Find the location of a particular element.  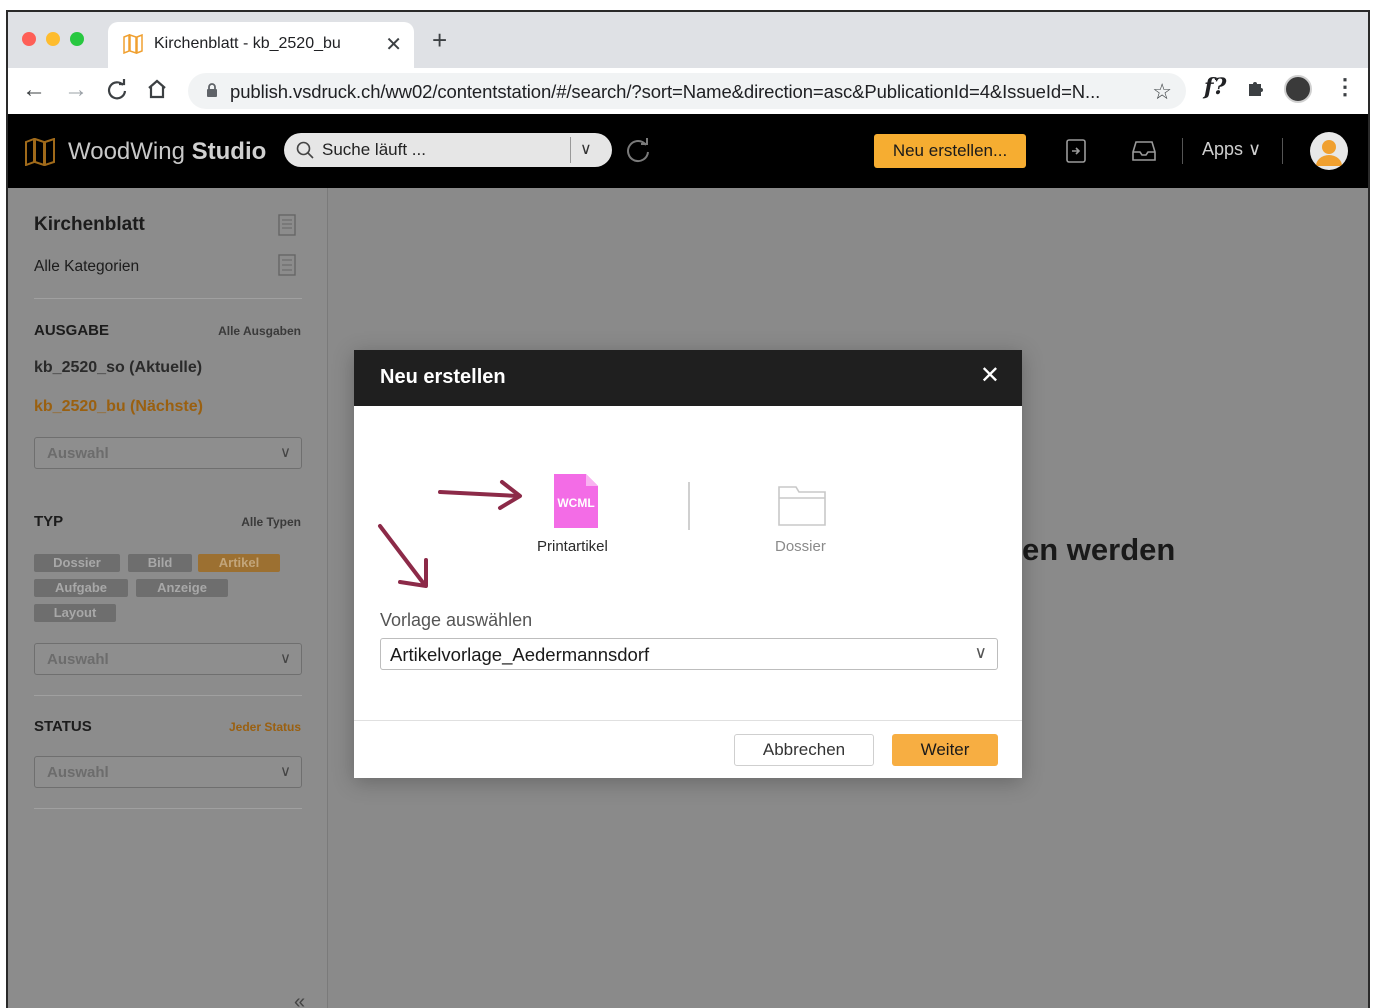

extensions-puzzle-icon is located at coordinates (1256, 88).